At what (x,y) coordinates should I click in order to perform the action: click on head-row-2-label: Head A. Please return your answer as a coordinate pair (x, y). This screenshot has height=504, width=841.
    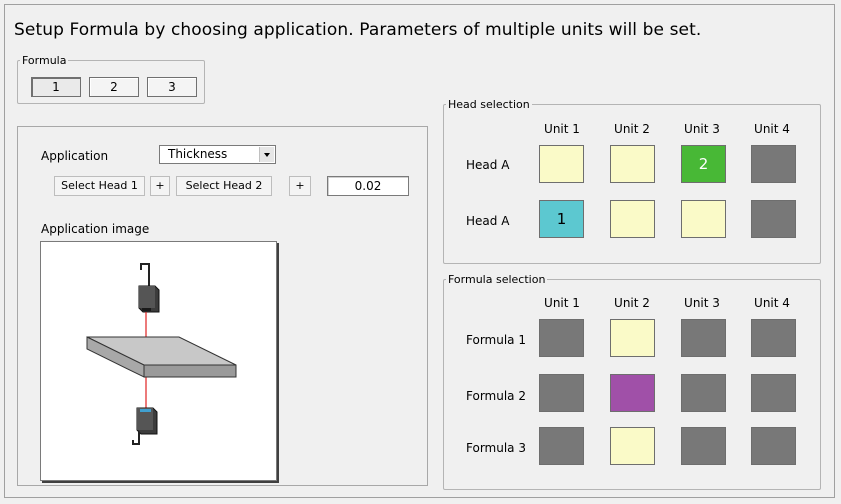
    Looking at the image, I should click on (488, 221).